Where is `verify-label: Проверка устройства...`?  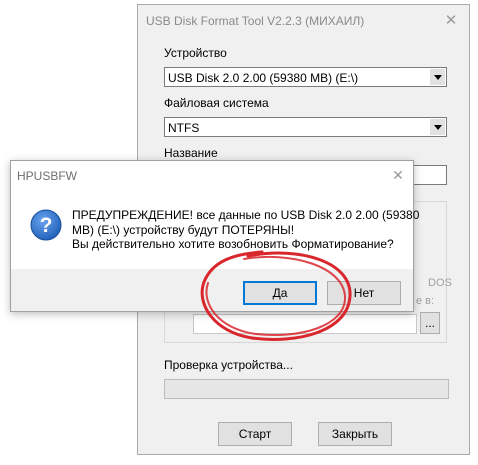 verify-label: Проверка устройства... is located at coordinates (228, 365).